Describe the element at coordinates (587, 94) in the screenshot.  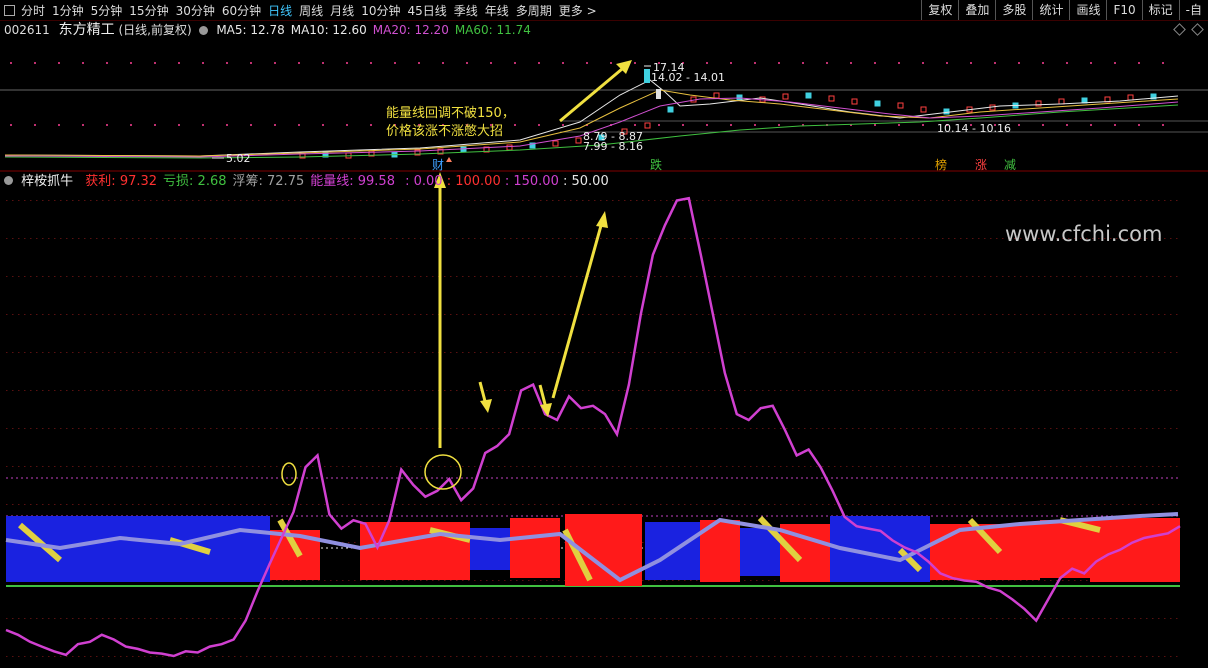
I see `price-grid-dots` at that location.